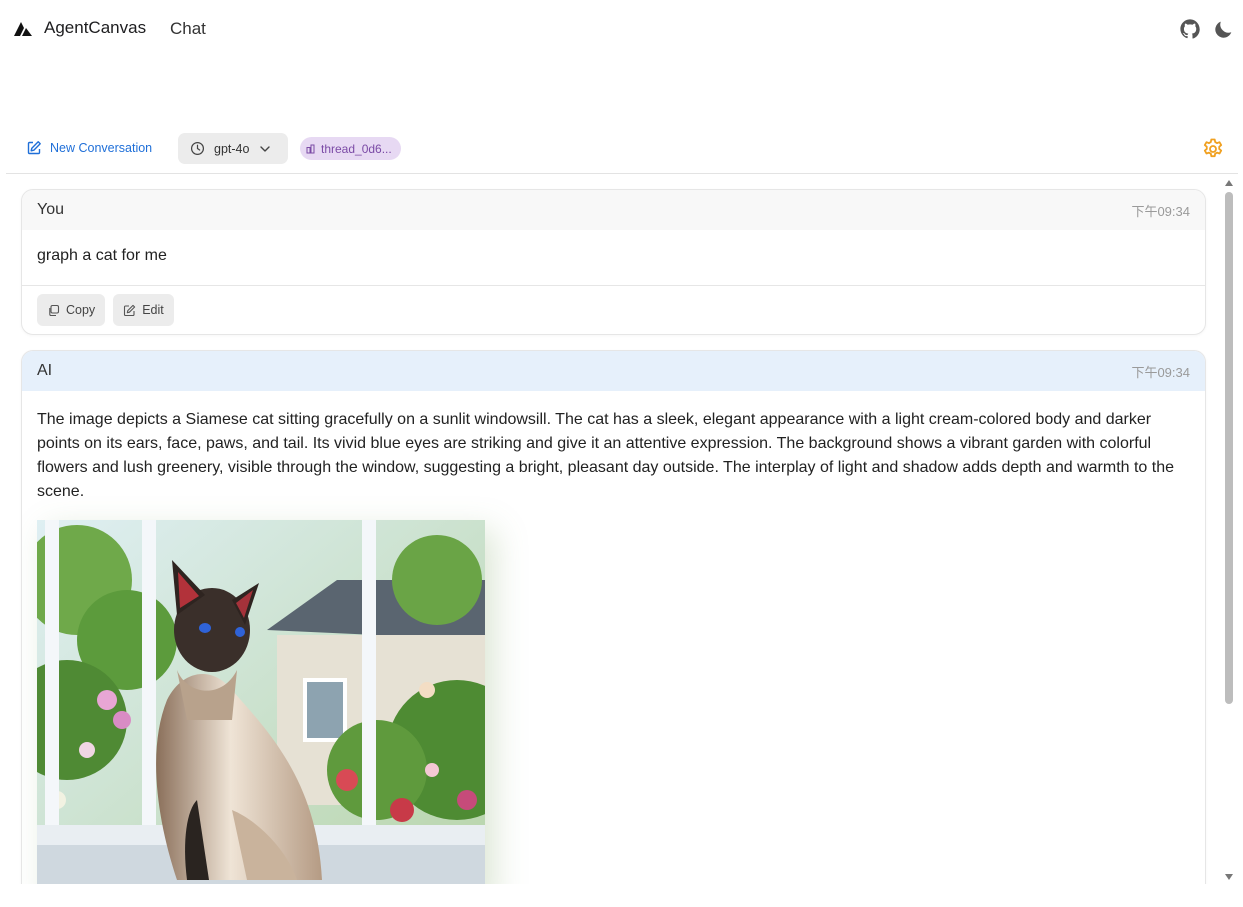 Image resolution: width=1243 pixels, height=907 pixels. Describe the element at coordinates (188, 29) in the screenshot. I see `nav-chat-link: Chat` at that location.